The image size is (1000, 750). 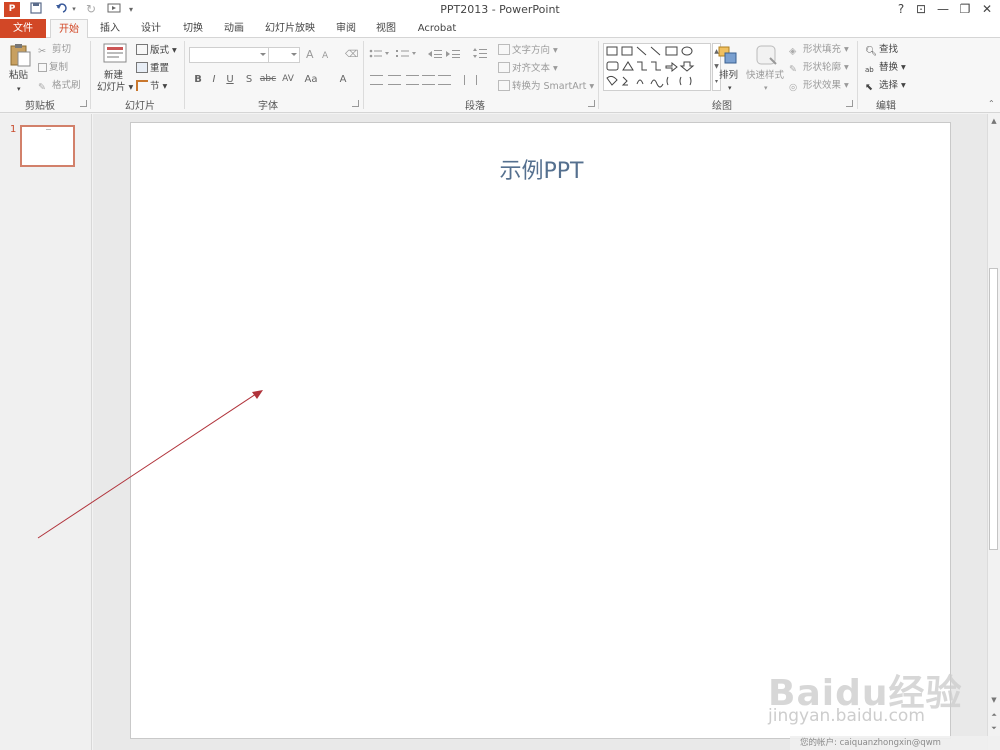 I want to click on decrease-indent-icon, so click(x=435, y=55).